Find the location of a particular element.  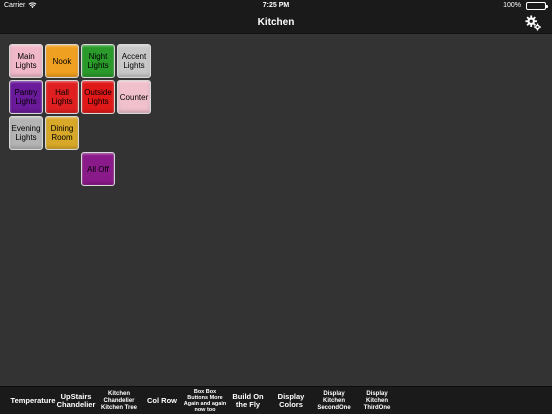

dining-room-label: Dining Room is located at coordinates (62, 133).